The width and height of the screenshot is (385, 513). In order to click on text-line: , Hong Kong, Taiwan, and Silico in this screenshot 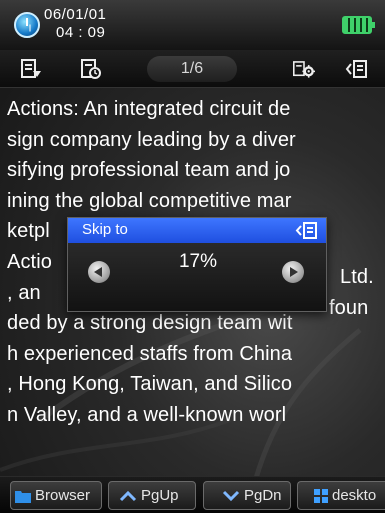, I will do `click(150, 384)`.